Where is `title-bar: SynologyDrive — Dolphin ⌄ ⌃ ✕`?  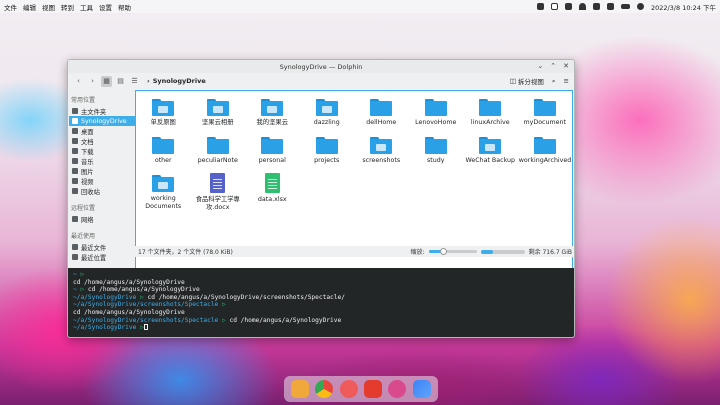 title-bar: SynologyDrive — Dolphin ⌄ ⌃ ✕ is located at coordinates (321, 66).